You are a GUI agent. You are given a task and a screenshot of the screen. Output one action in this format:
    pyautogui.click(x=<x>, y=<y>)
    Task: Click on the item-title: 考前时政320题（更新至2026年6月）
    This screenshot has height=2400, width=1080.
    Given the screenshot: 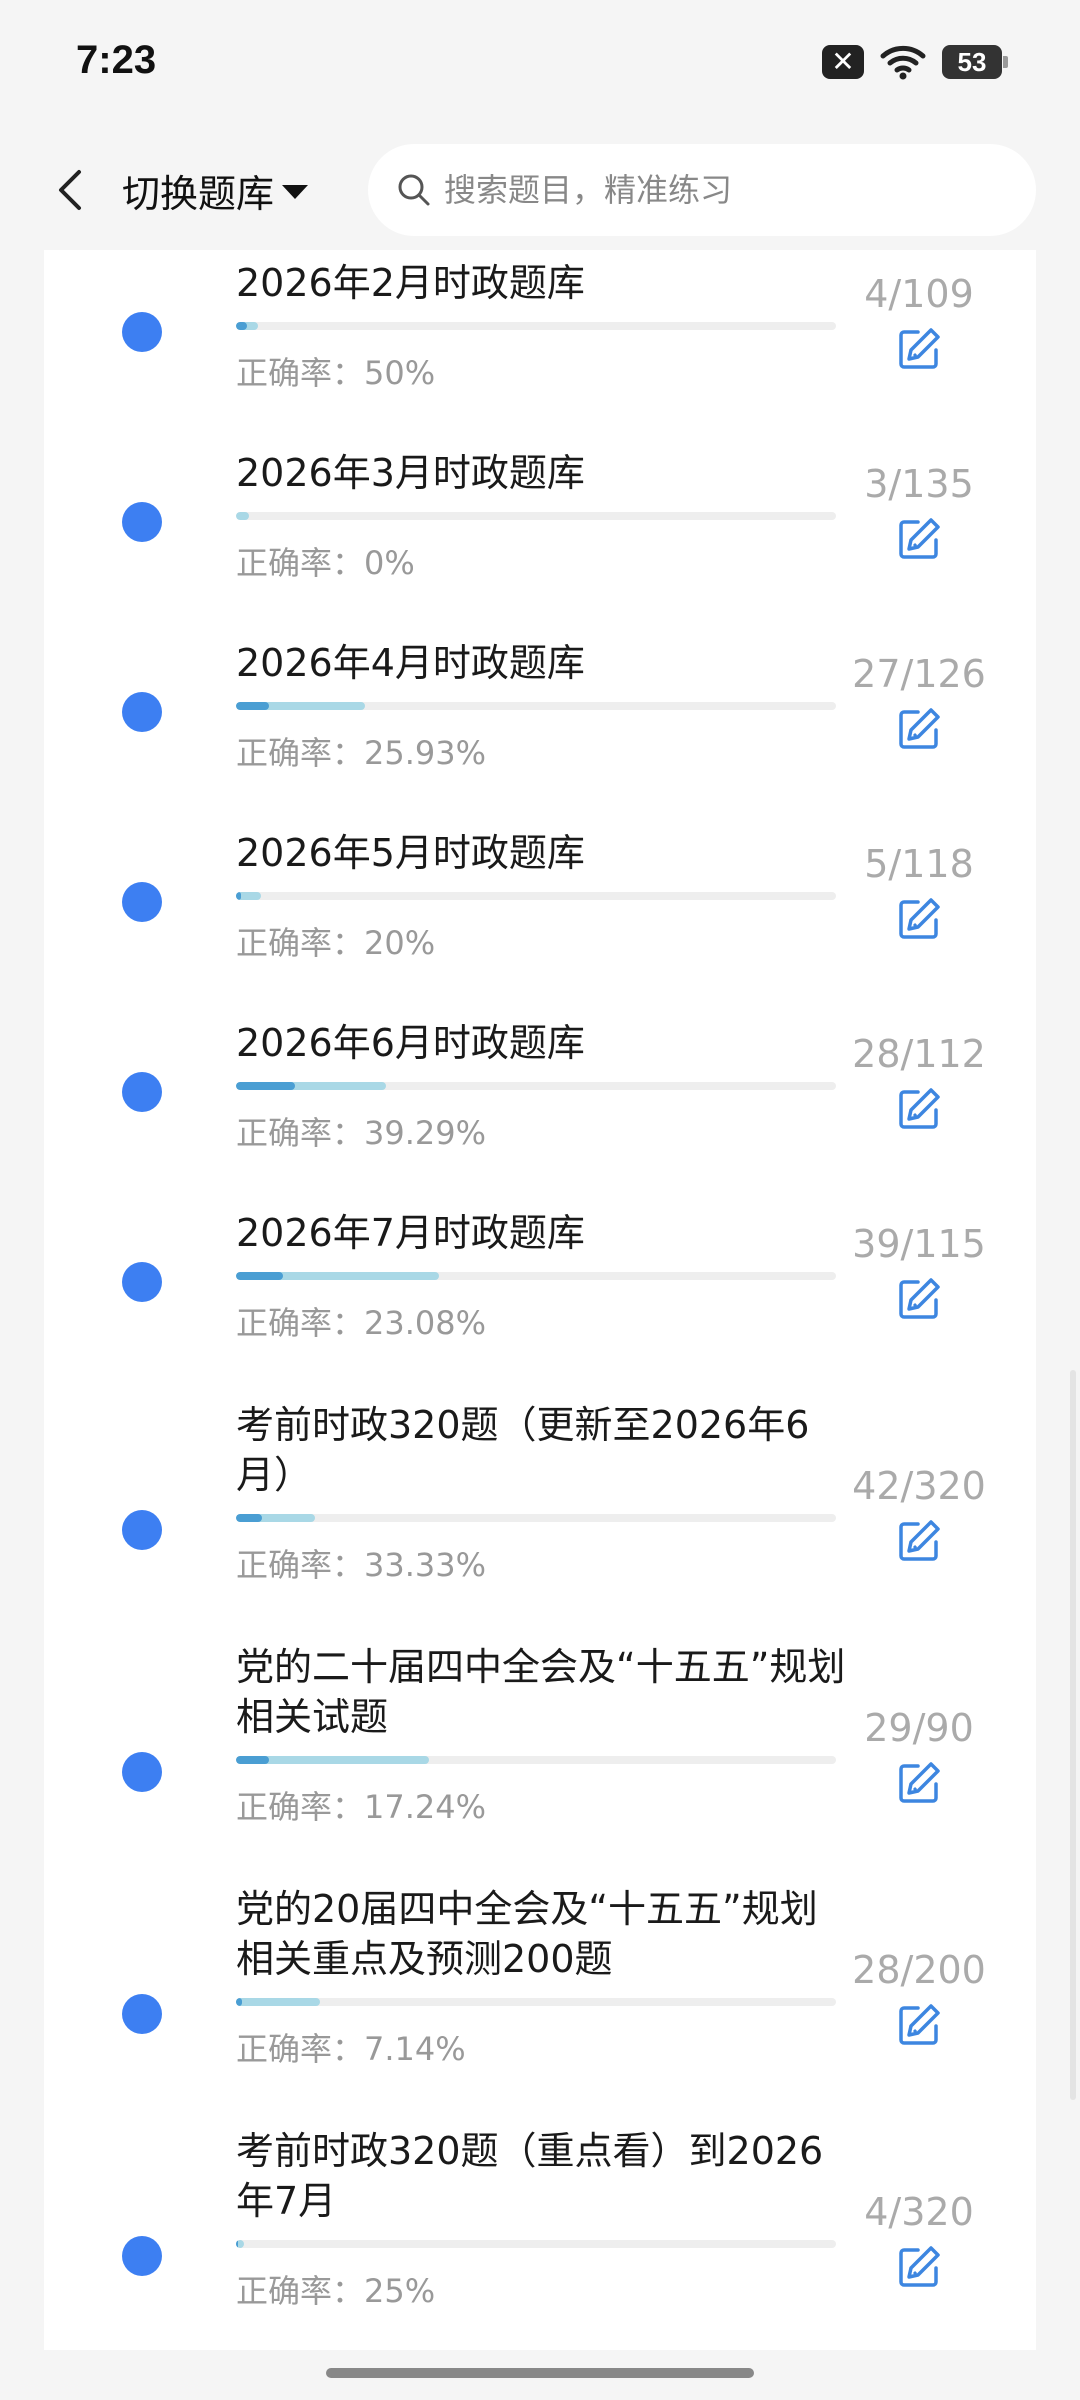 What is the action you would take?
    pyautogui.click(x=523, y=1450)
    